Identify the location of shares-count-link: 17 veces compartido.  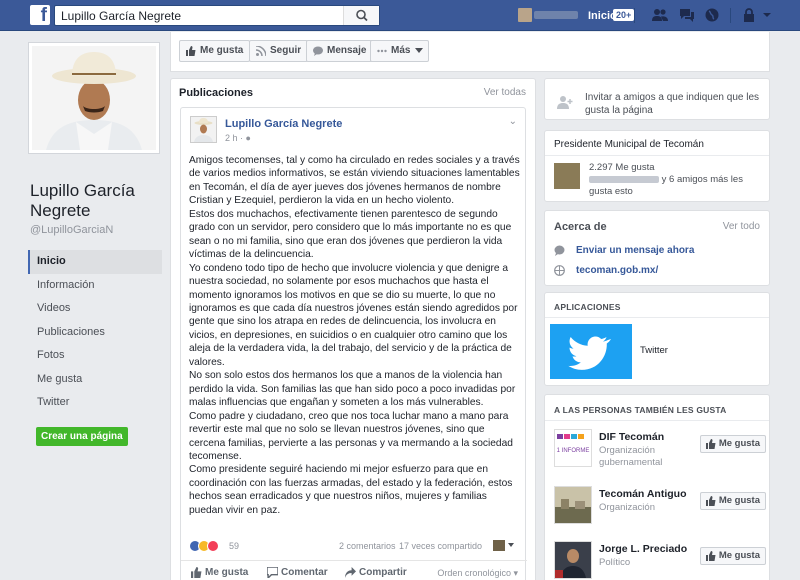
(440, 546).